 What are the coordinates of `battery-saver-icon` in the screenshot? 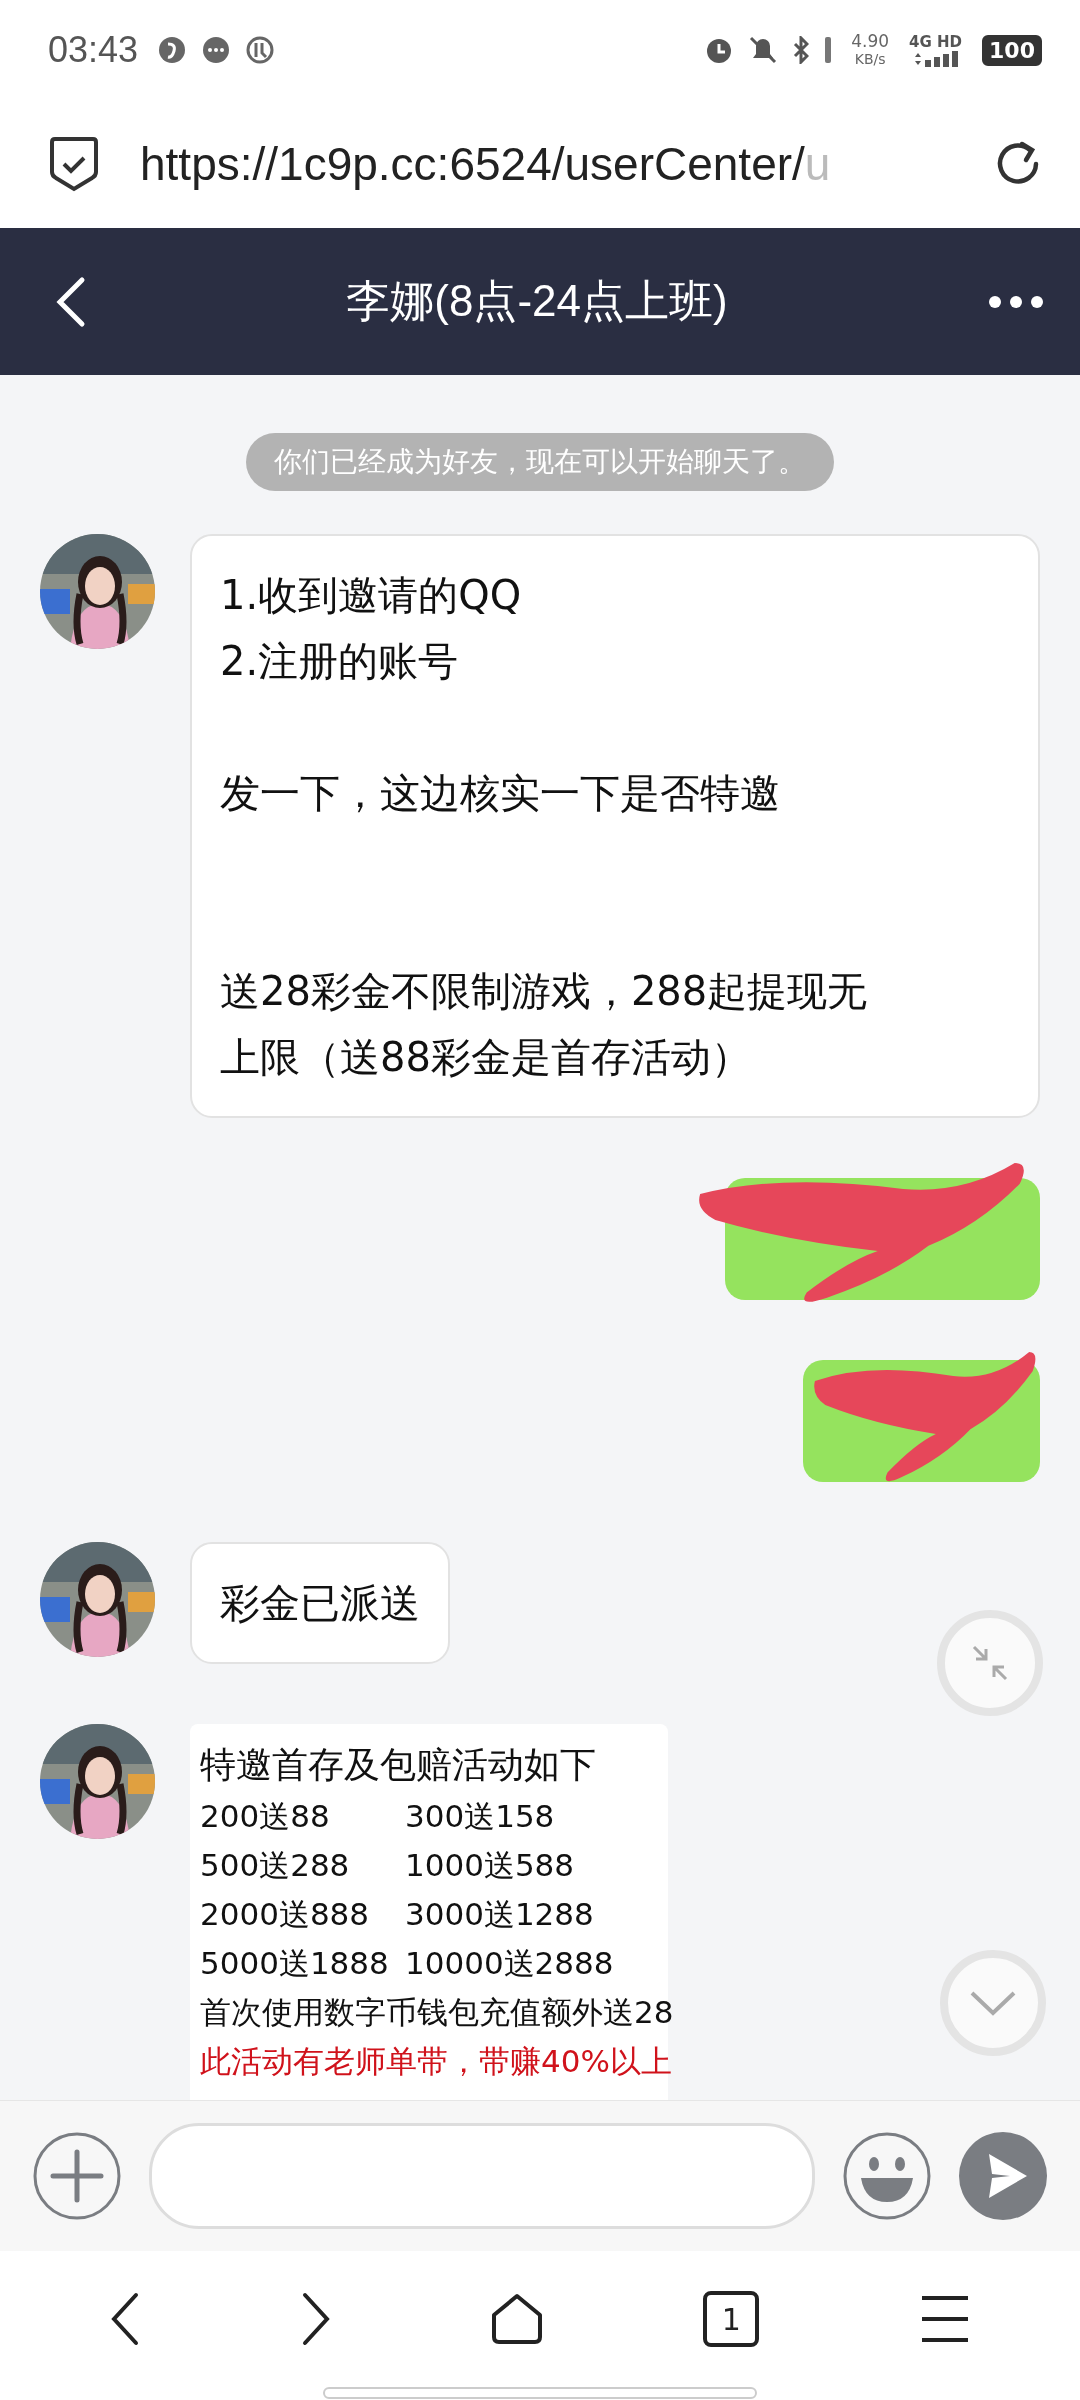 It's located at (828, 50).